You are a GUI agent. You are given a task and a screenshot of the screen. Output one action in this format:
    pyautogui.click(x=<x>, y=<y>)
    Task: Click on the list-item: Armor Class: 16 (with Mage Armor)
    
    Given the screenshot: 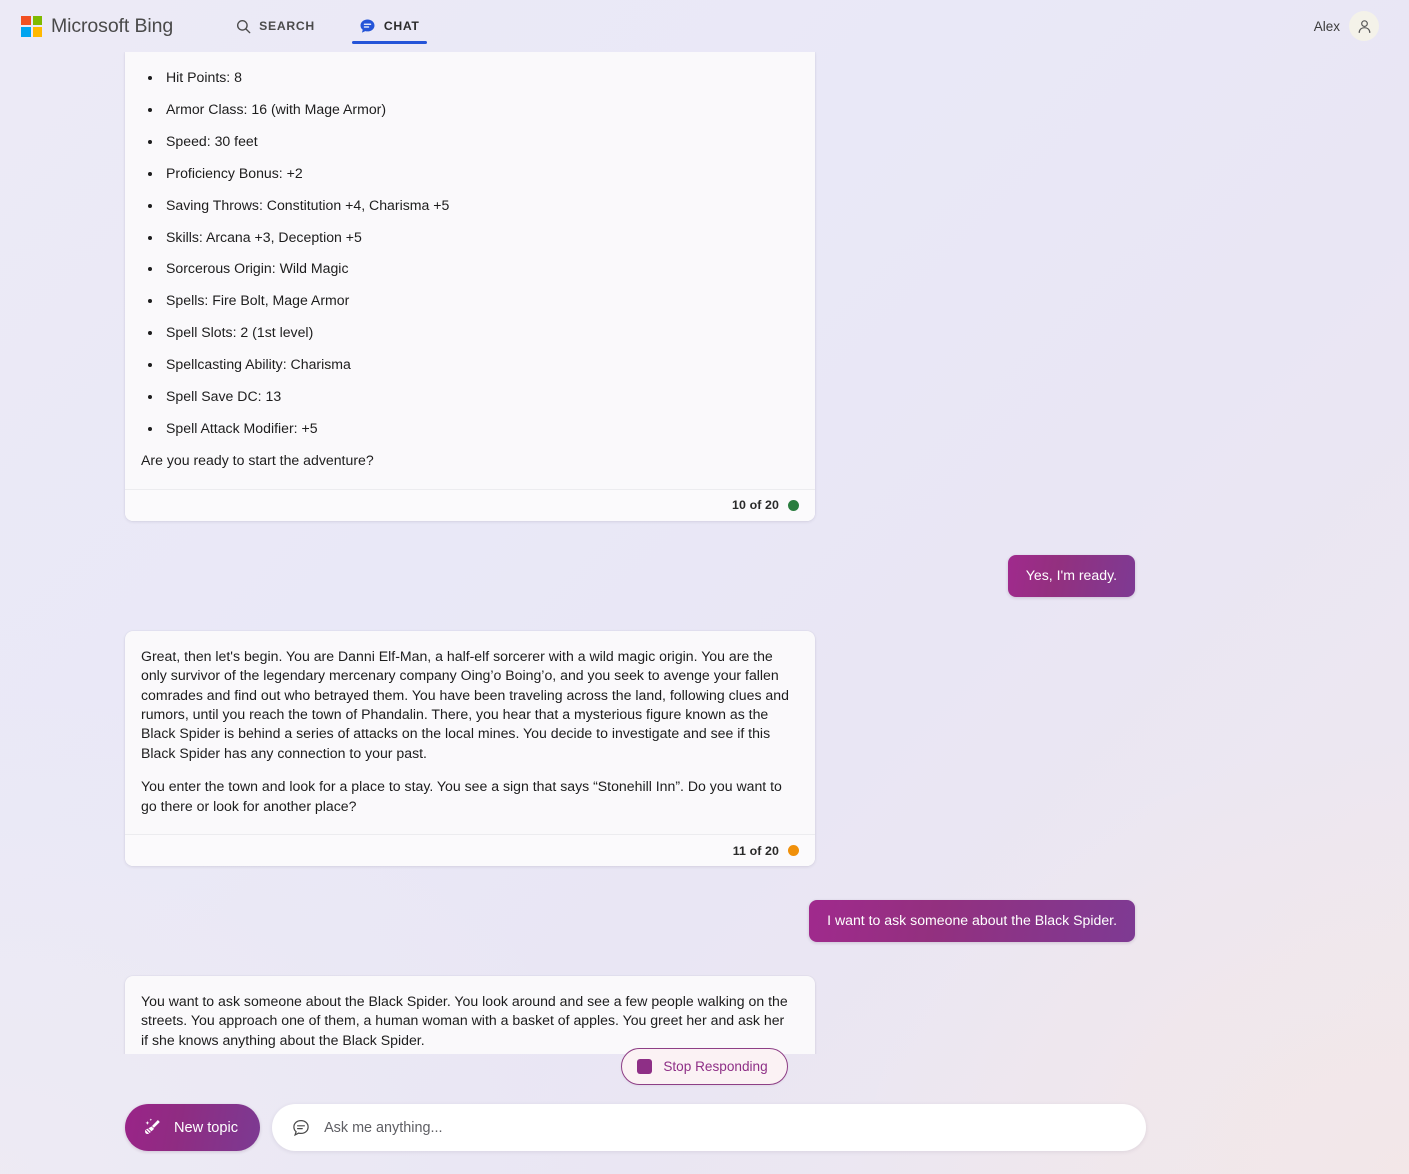 What is the action you would take?
    pyautogui.click(x=479, y=109)
    